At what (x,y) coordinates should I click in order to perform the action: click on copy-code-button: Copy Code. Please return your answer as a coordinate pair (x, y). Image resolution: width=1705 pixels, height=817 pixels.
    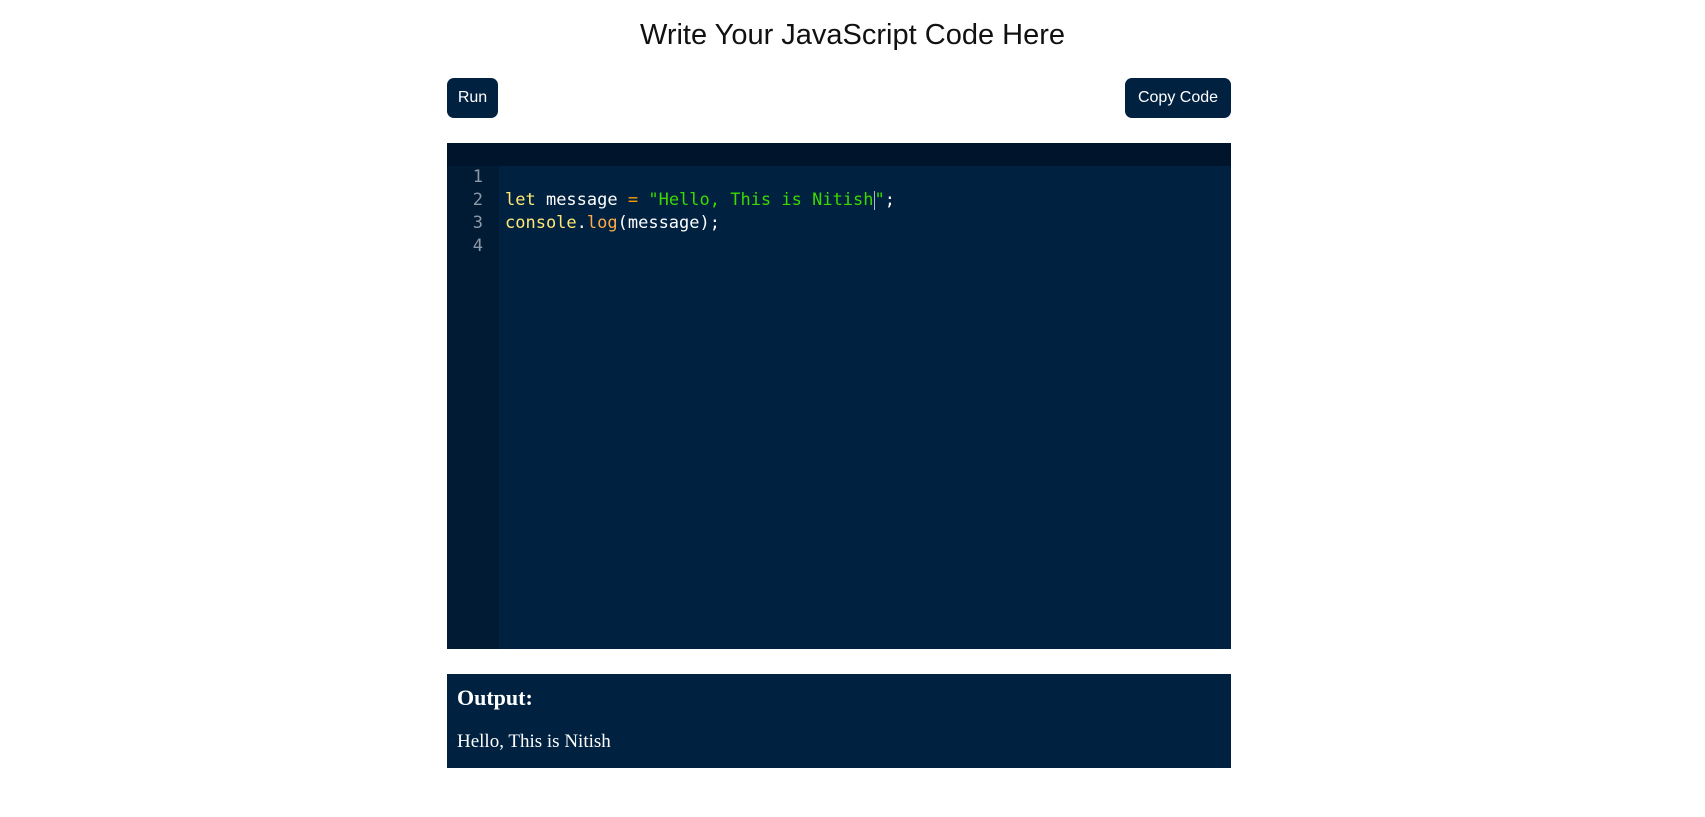
    Looking at the image, I should click on (1178, 98).